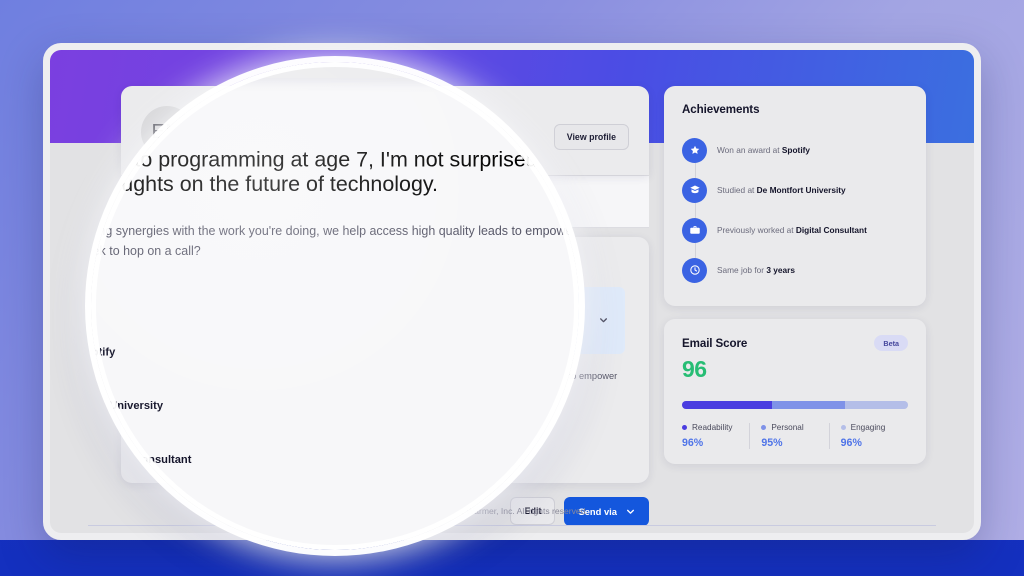 This screenshot has height=576, width=1024. Describe the element at coordinates (156, 448) in the screenshot. I see `email-signoff: Elliott` at that location.